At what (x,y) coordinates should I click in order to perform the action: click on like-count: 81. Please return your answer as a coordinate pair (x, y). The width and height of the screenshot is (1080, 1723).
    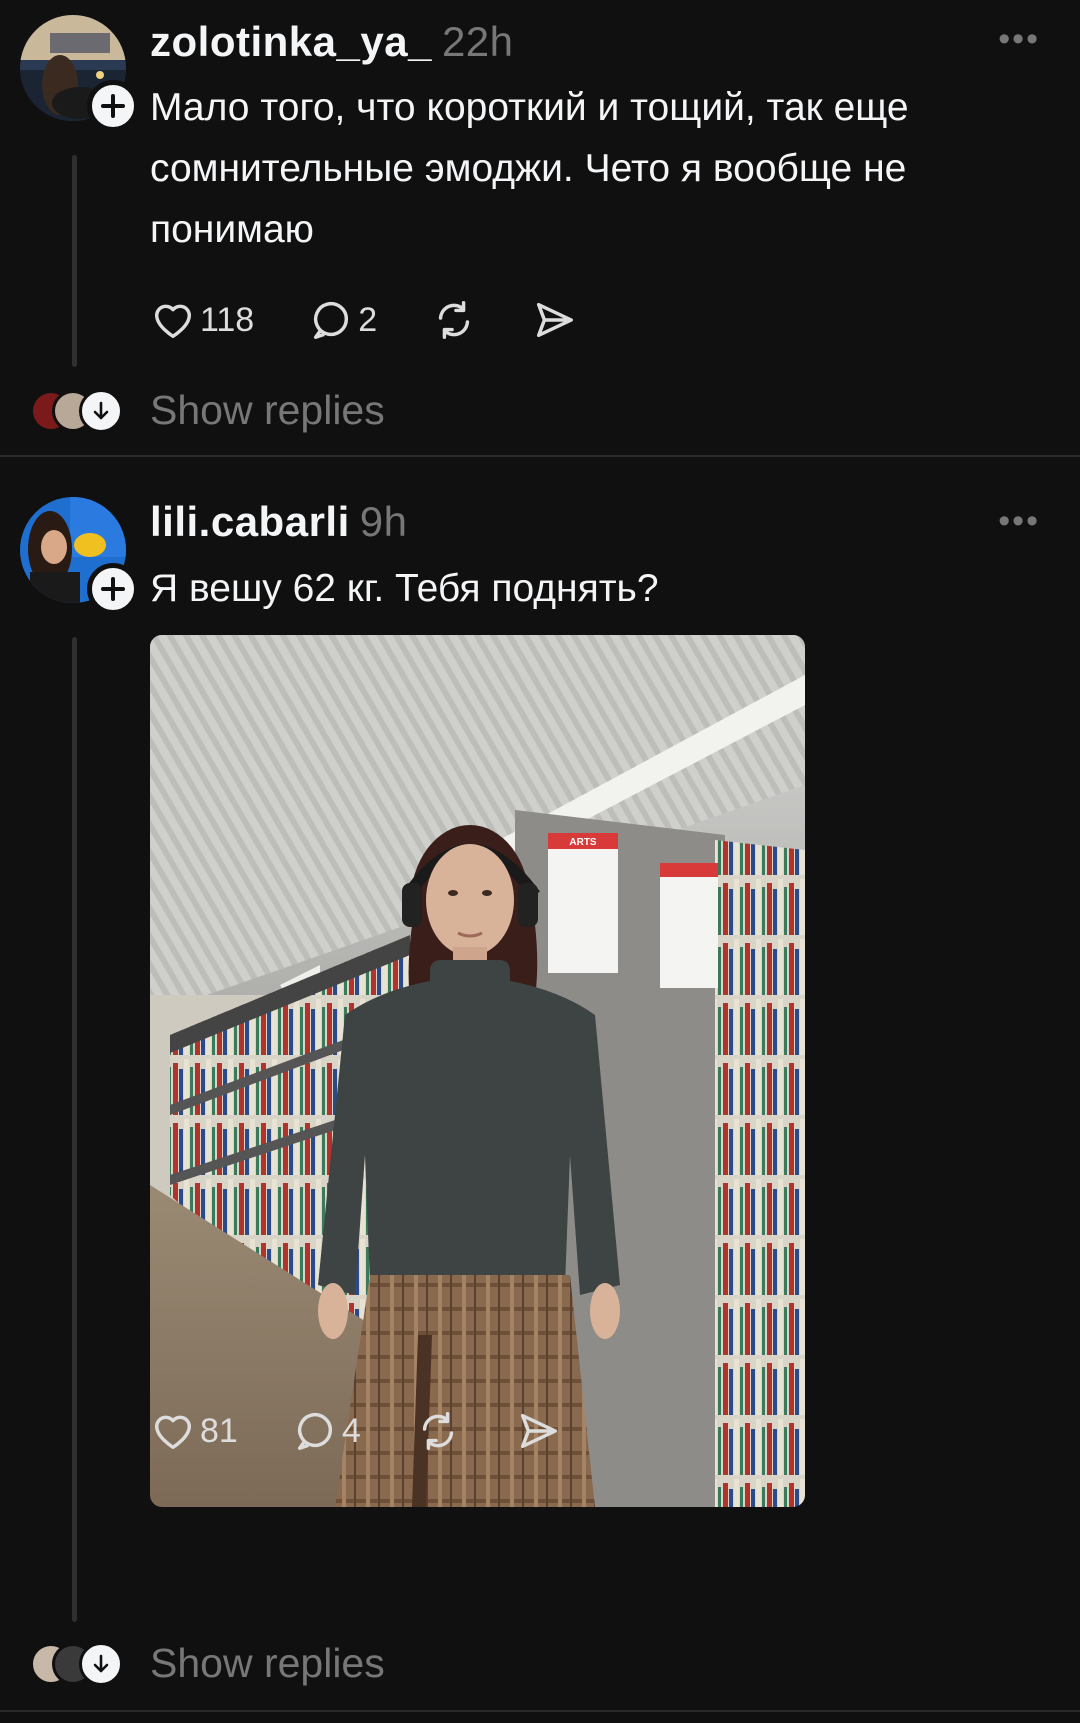
    Looking at the image, I should click on (219, 1430).